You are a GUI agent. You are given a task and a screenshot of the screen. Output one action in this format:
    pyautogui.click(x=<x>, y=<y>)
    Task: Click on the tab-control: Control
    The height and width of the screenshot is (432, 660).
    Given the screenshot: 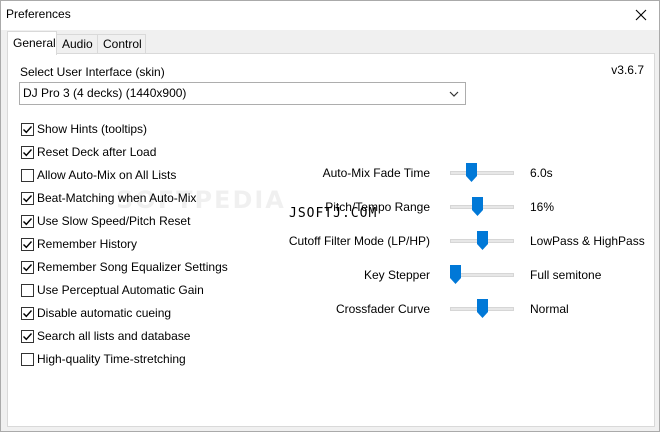 What is the action you would take?
    pyautogui.click(x=121, y=44)
    